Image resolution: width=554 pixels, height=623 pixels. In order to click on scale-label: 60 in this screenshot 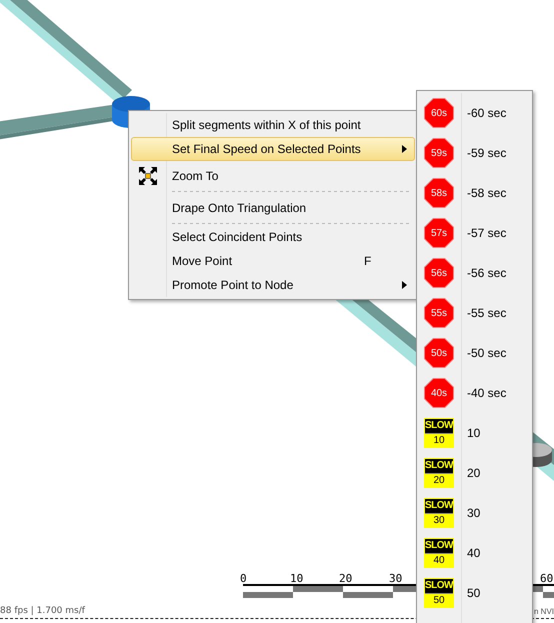, I will do `click(547, 578)`.